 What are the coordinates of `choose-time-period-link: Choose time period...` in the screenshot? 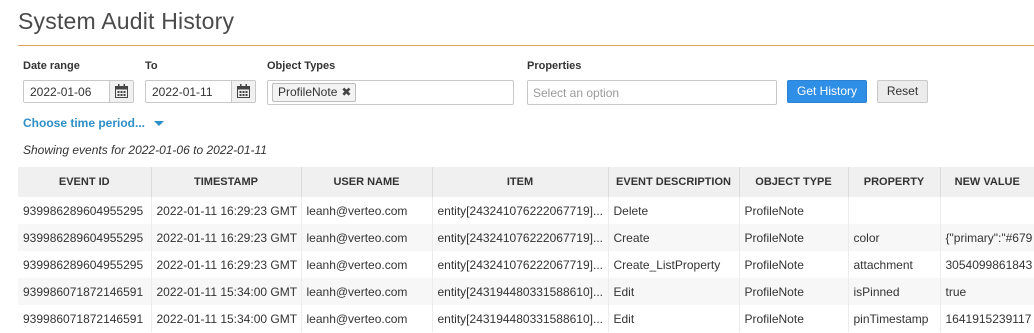 It's located at (93, 123).